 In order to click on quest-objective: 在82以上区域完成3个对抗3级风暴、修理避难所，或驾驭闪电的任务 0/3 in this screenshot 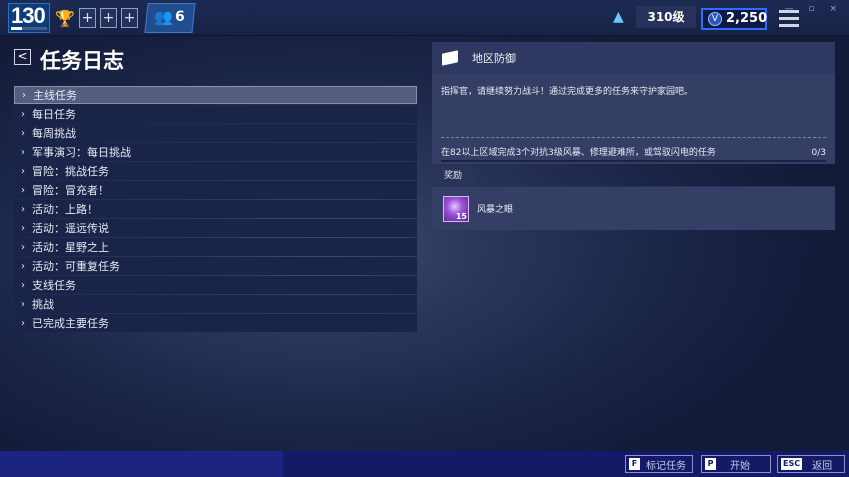, I will do `click(633, 151)`.